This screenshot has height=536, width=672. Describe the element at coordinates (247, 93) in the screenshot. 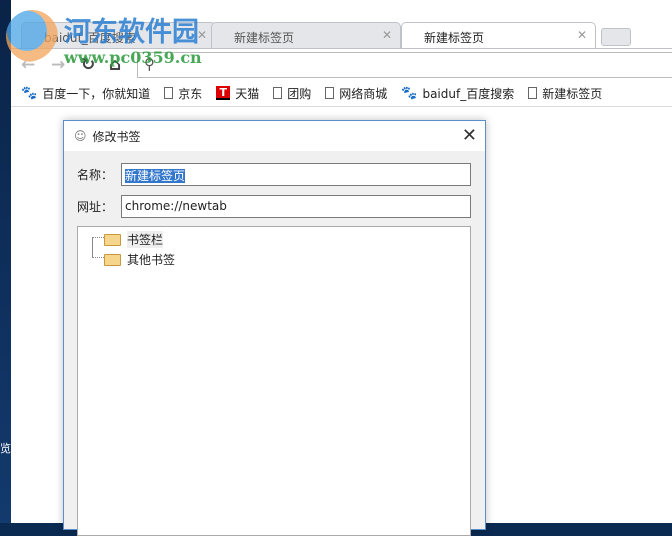

I see `bookmark-label: 天猫` at that location.